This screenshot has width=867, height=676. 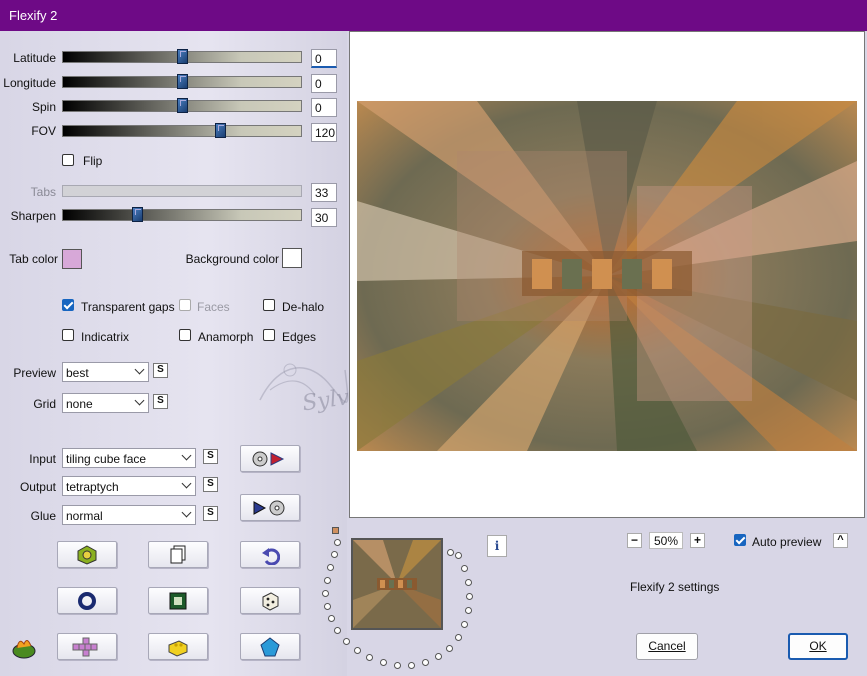 What do you see at coordinates (324, 58) in the screenshot?
I see `latitude-field: 0` at bounding box center [324, 58].